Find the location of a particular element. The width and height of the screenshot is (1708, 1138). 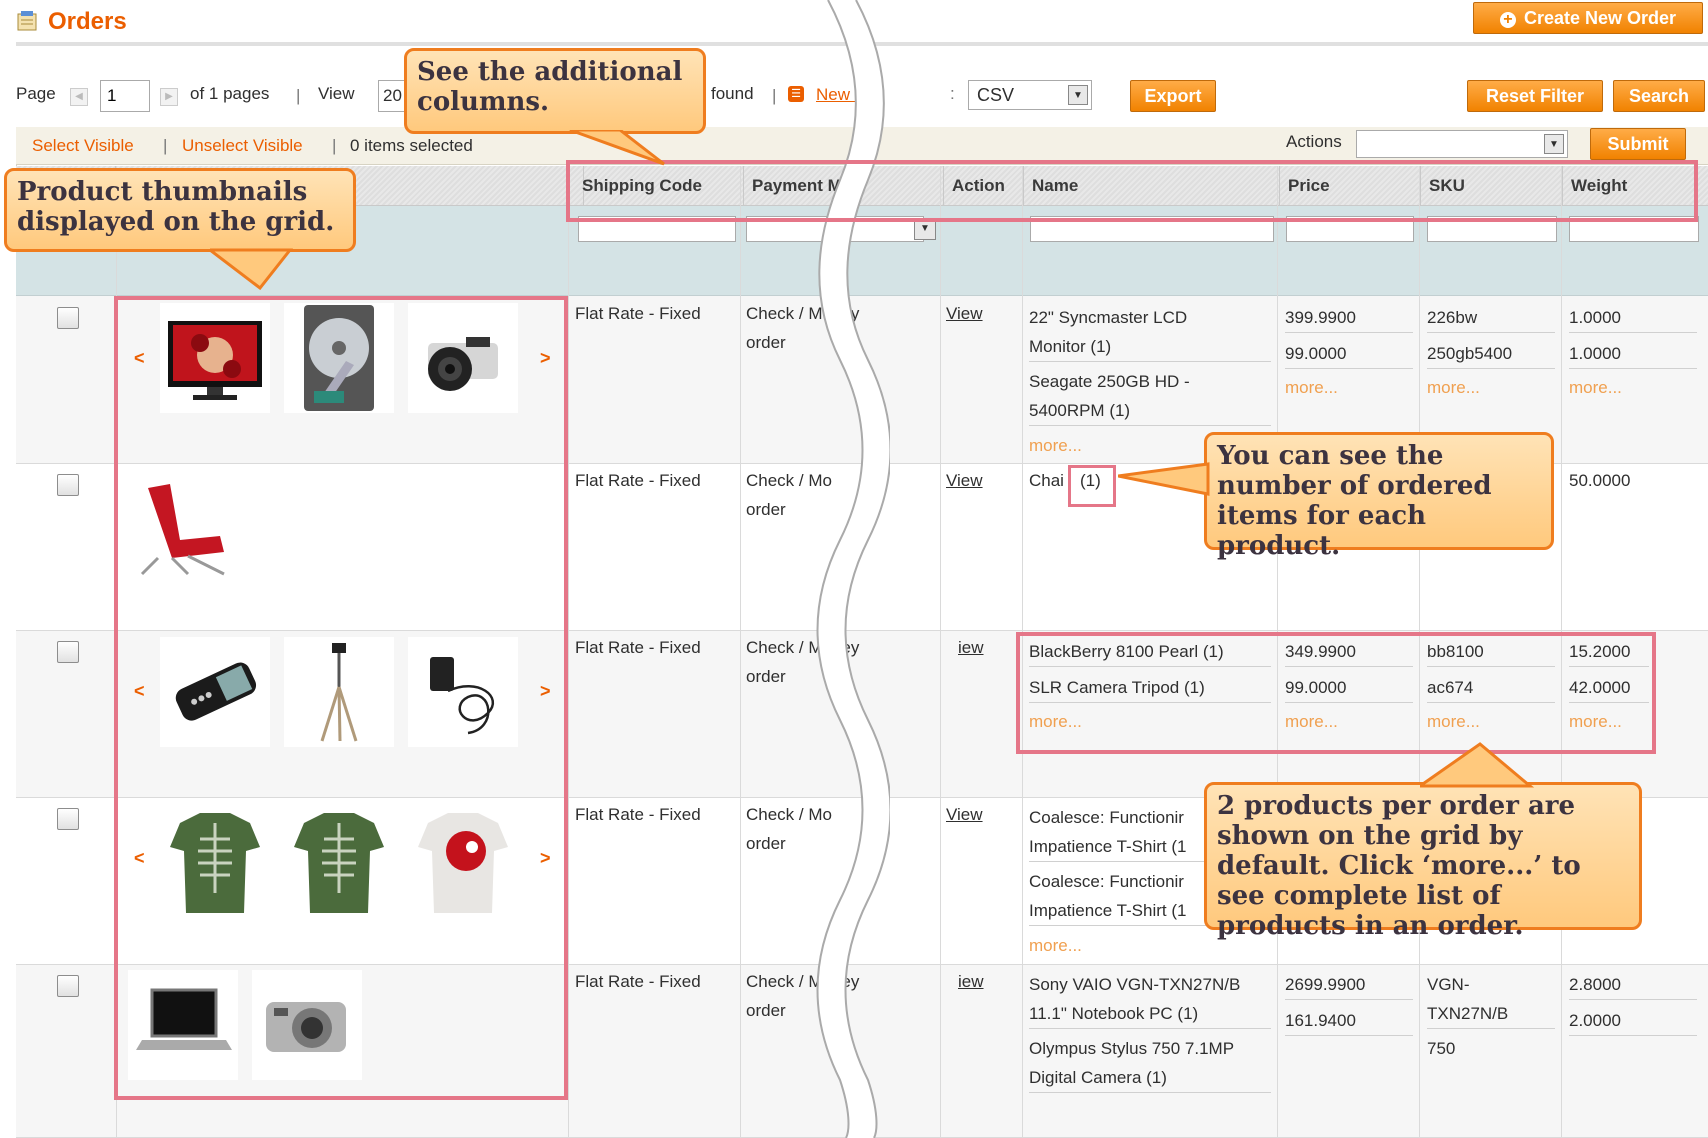

page-title: Orders is located at coordinates (87, 21).